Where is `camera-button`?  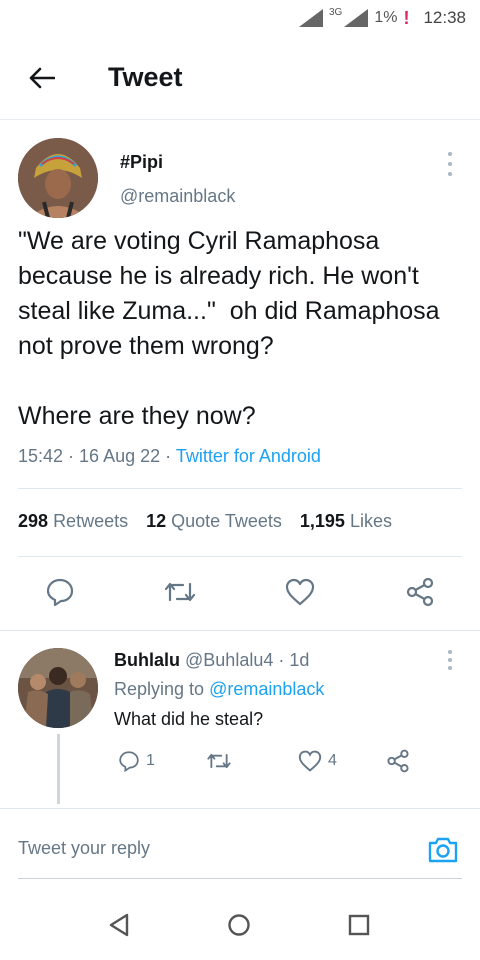
camera-button is located at coordinates (443, 850).